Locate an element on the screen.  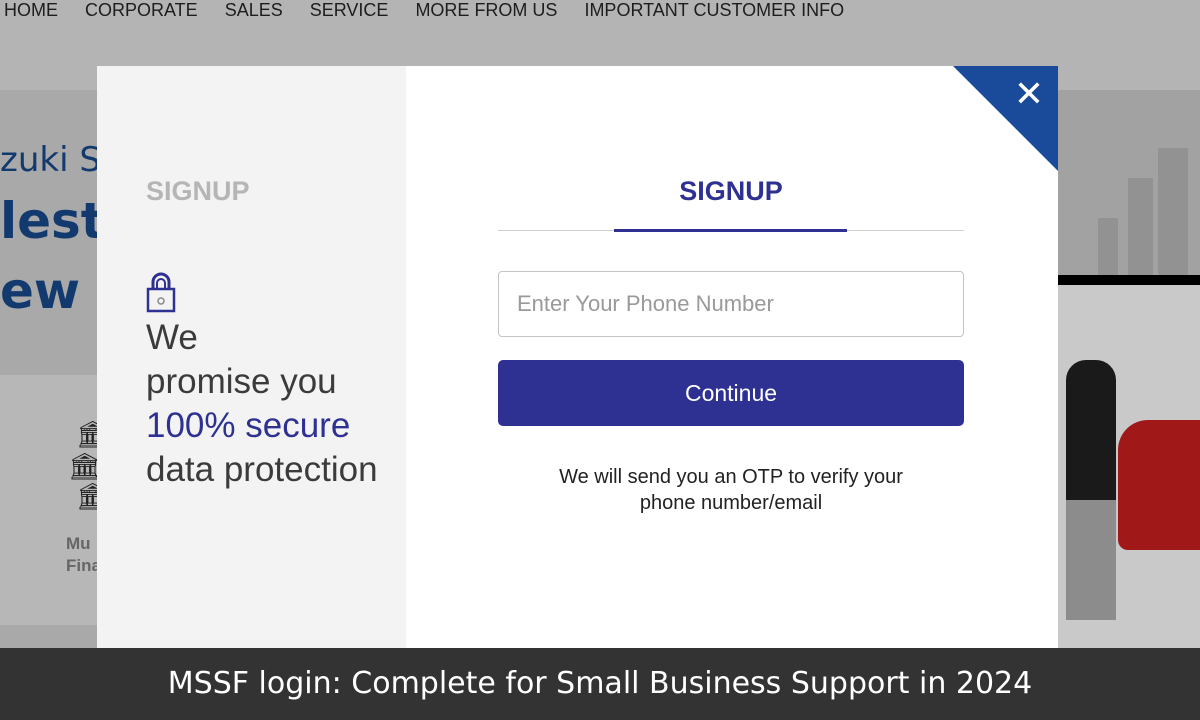
nav-important-customer-info: IMPORTANT CUSTOMER INFO is located at coordinates (714, 10).